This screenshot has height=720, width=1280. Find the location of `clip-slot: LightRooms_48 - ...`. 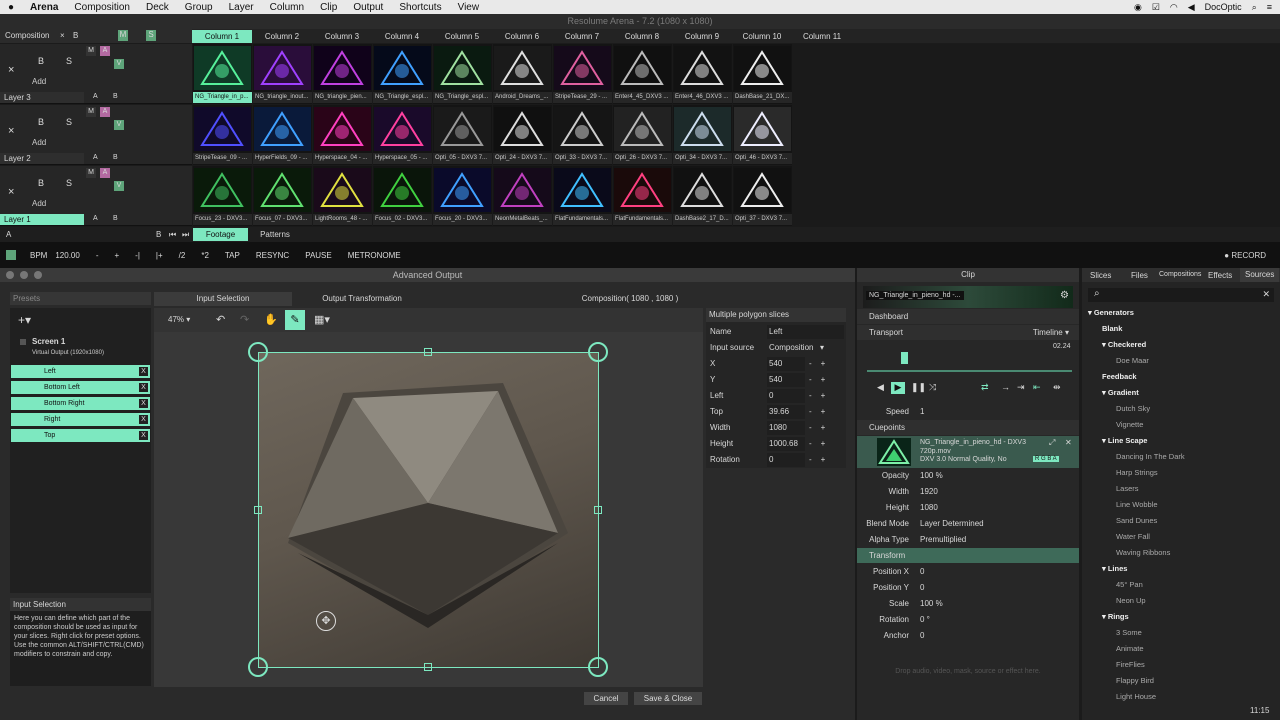

clip-slot: LightRooms_48 - ... is located at coordinates (342, 196).